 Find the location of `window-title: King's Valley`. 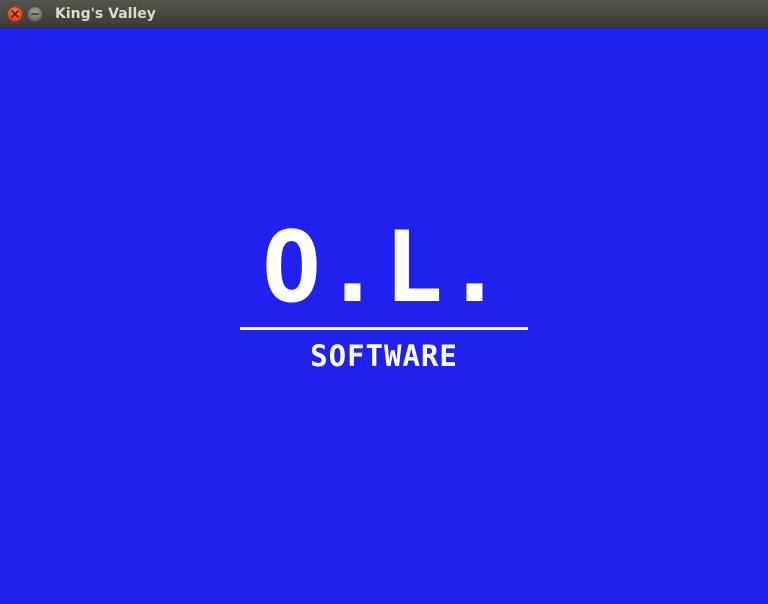

window-title: King's Valley is located at coordinates (105, 14).